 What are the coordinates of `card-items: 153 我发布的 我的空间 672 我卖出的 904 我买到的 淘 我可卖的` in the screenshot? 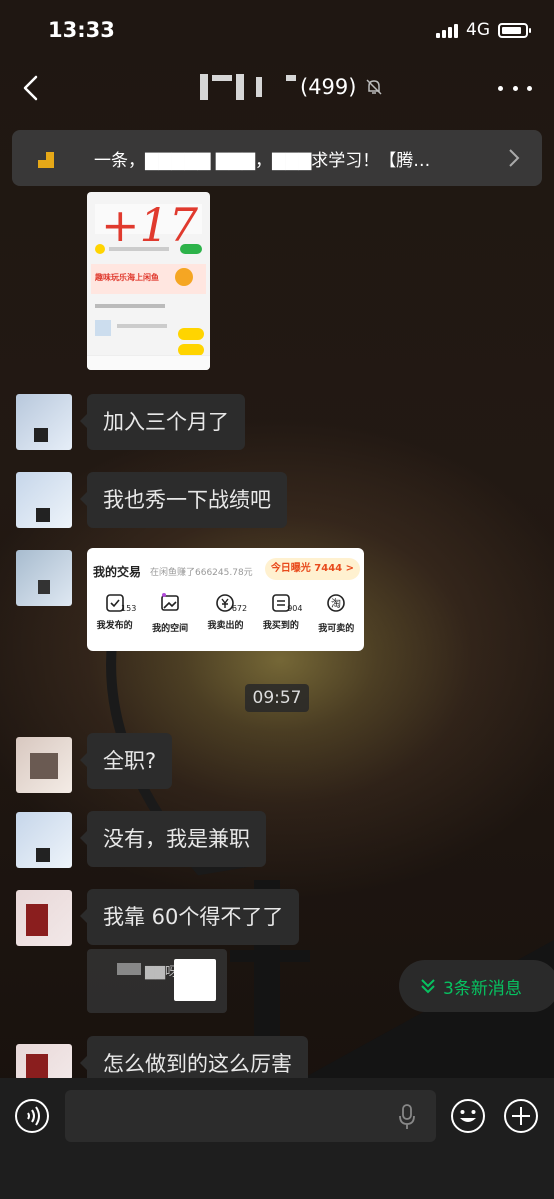 It's located at (225, 613).